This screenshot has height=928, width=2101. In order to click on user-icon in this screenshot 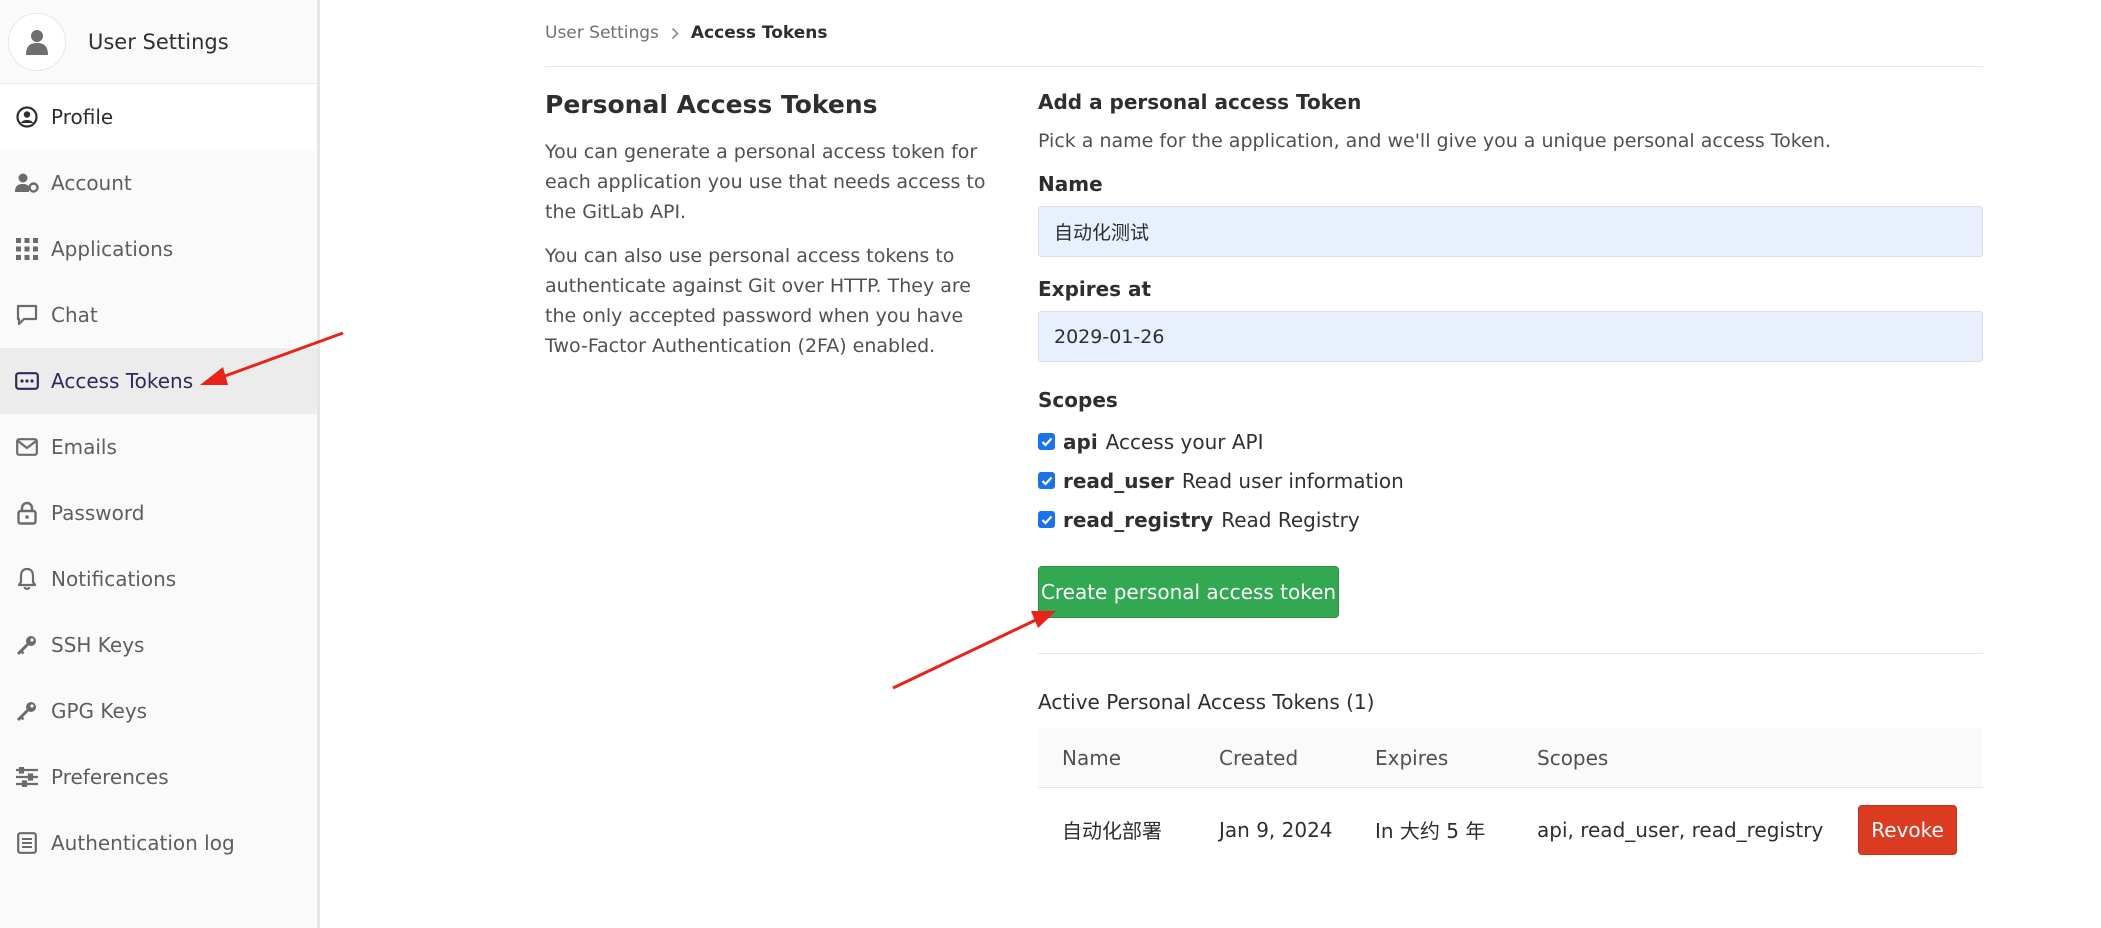, I will do `click(37, 42)`.